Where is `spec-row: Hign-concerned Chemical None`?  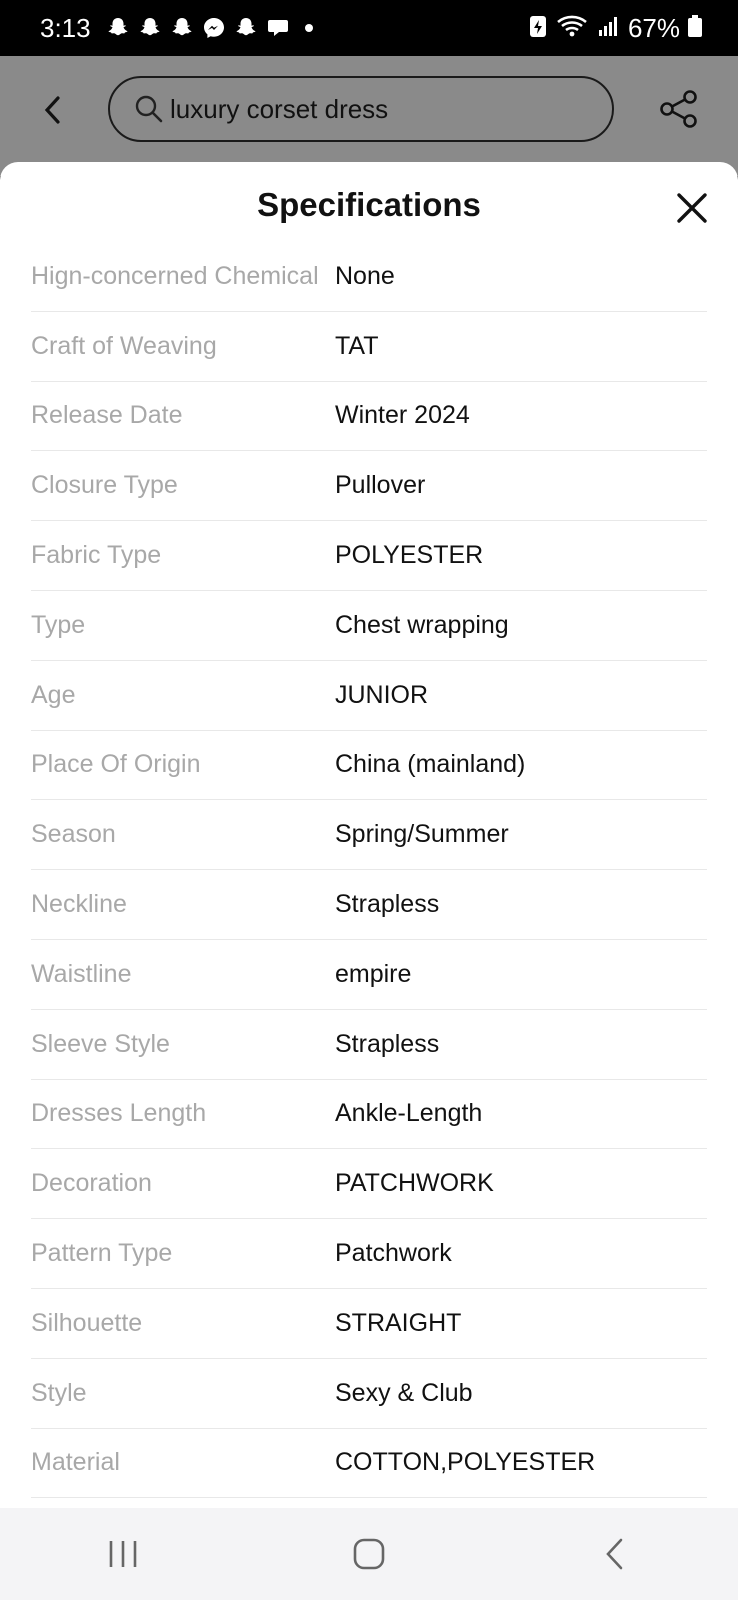
spec-row: Hign-concerned Chemical None is located at coordinates (369, 277).